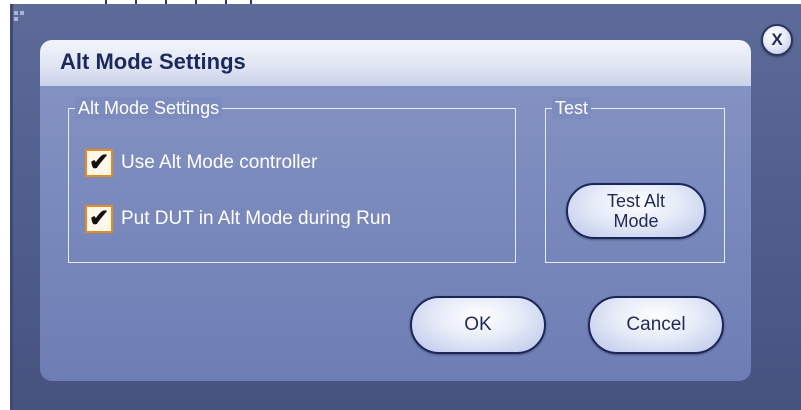 The width and height of the screenshot is (801, 410). I want to click on close-button: X, so click(777, 40).